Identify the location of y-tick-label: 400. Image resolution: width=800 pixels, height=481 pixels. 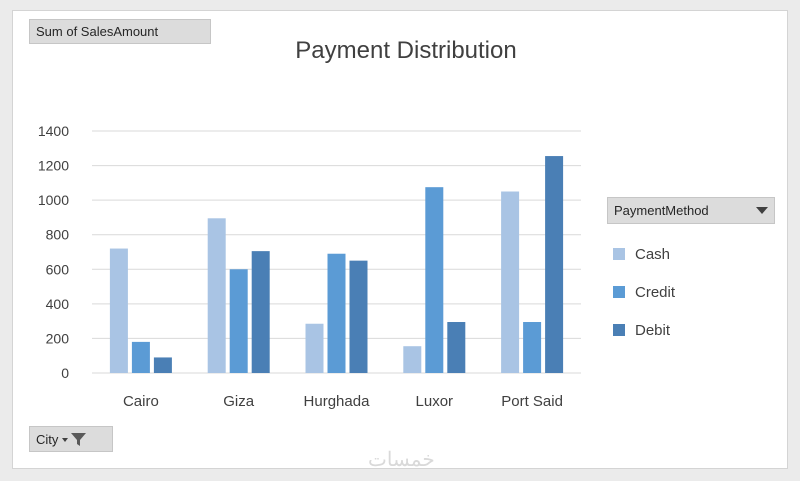
(58, 304).